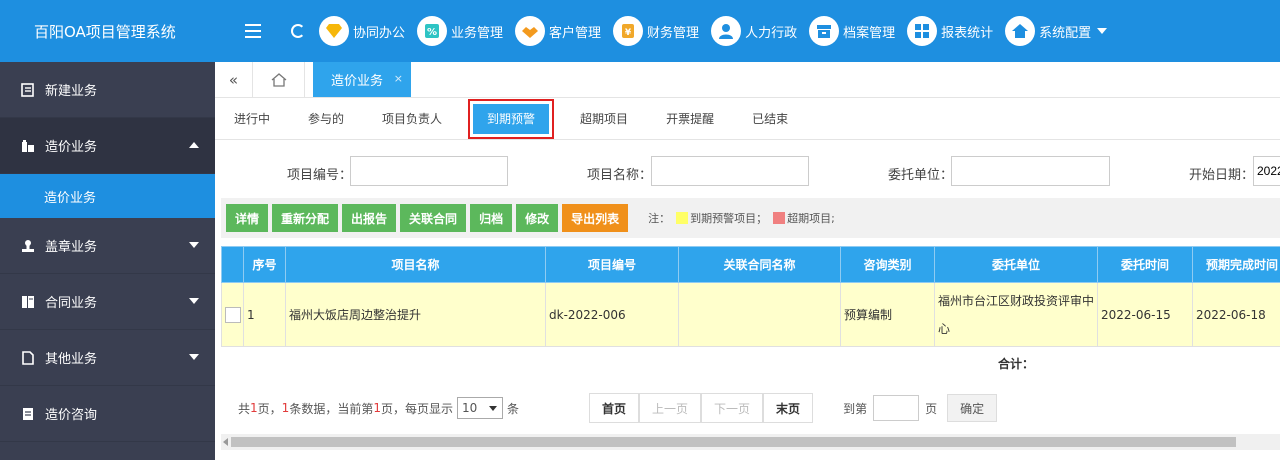  Describe the element at coordinates (28, 146) in the screenshot. I see `building-icon` at that location.